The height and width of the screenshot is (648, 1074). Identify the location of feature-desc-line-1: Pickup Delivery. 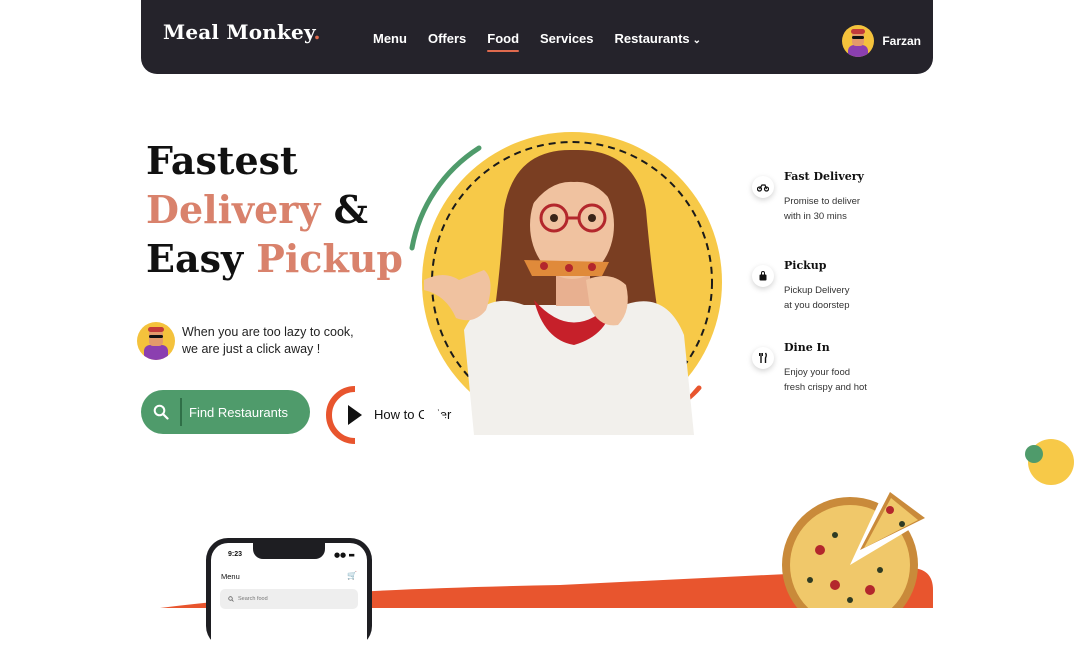
(817, 290).